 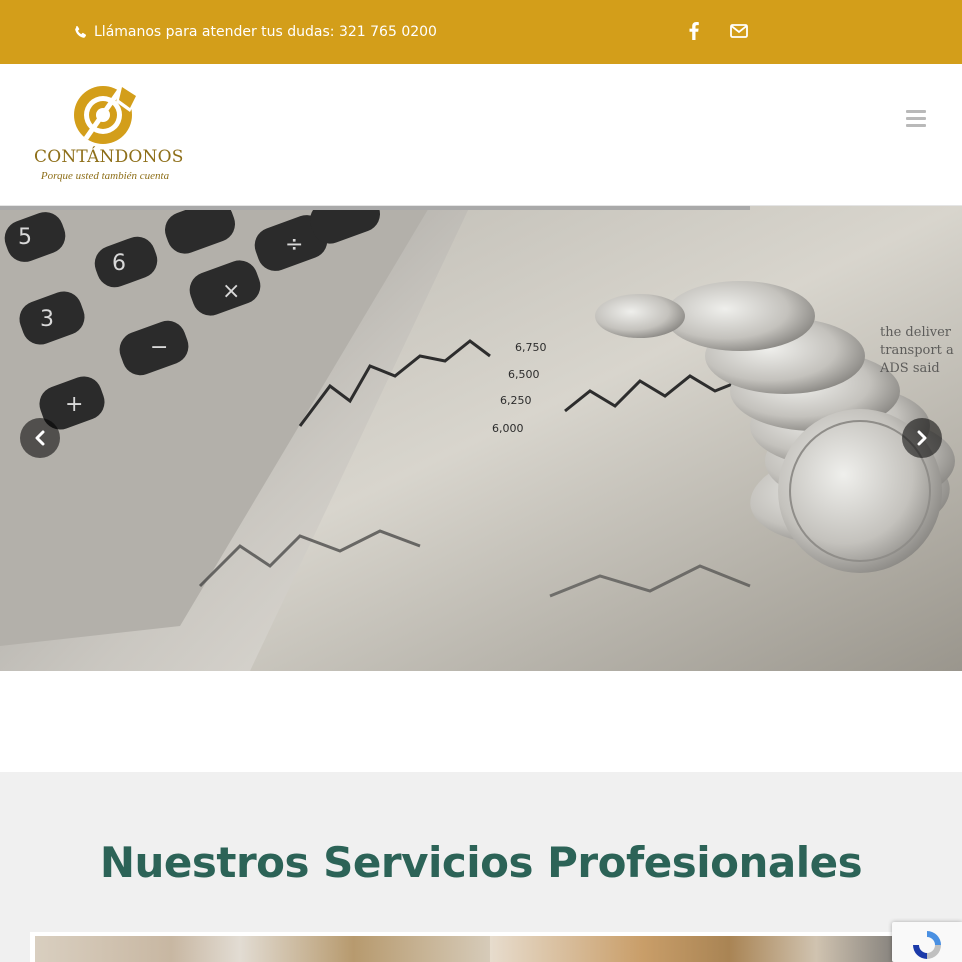 I want to click on svg-text: 6,750, so click(x=531, y=347).